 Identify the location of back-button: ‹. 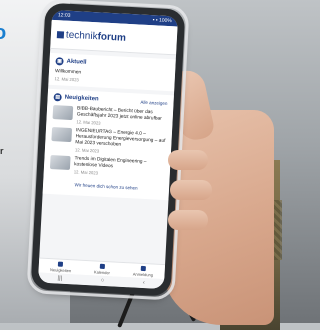
(144, 283).